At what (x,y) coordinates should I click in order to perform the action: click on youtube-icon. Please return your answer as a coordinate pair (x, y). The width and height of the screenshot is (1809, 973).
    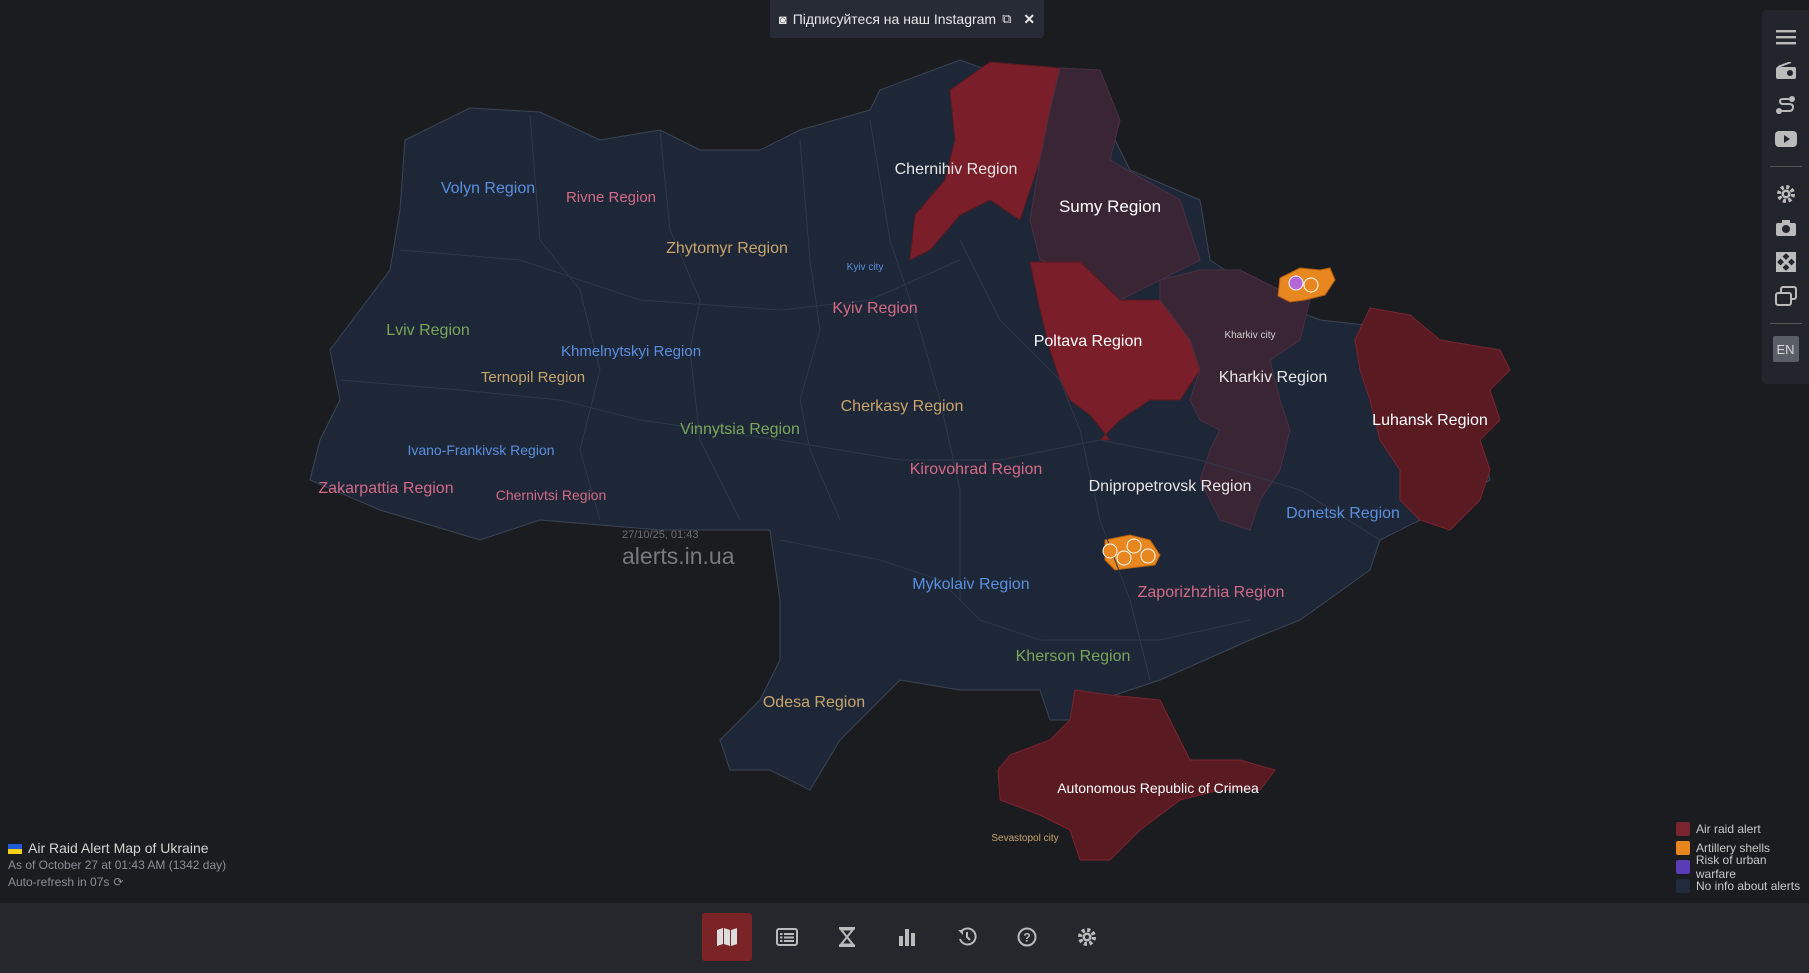
    Looking at the image, I should click on (1786, 139).